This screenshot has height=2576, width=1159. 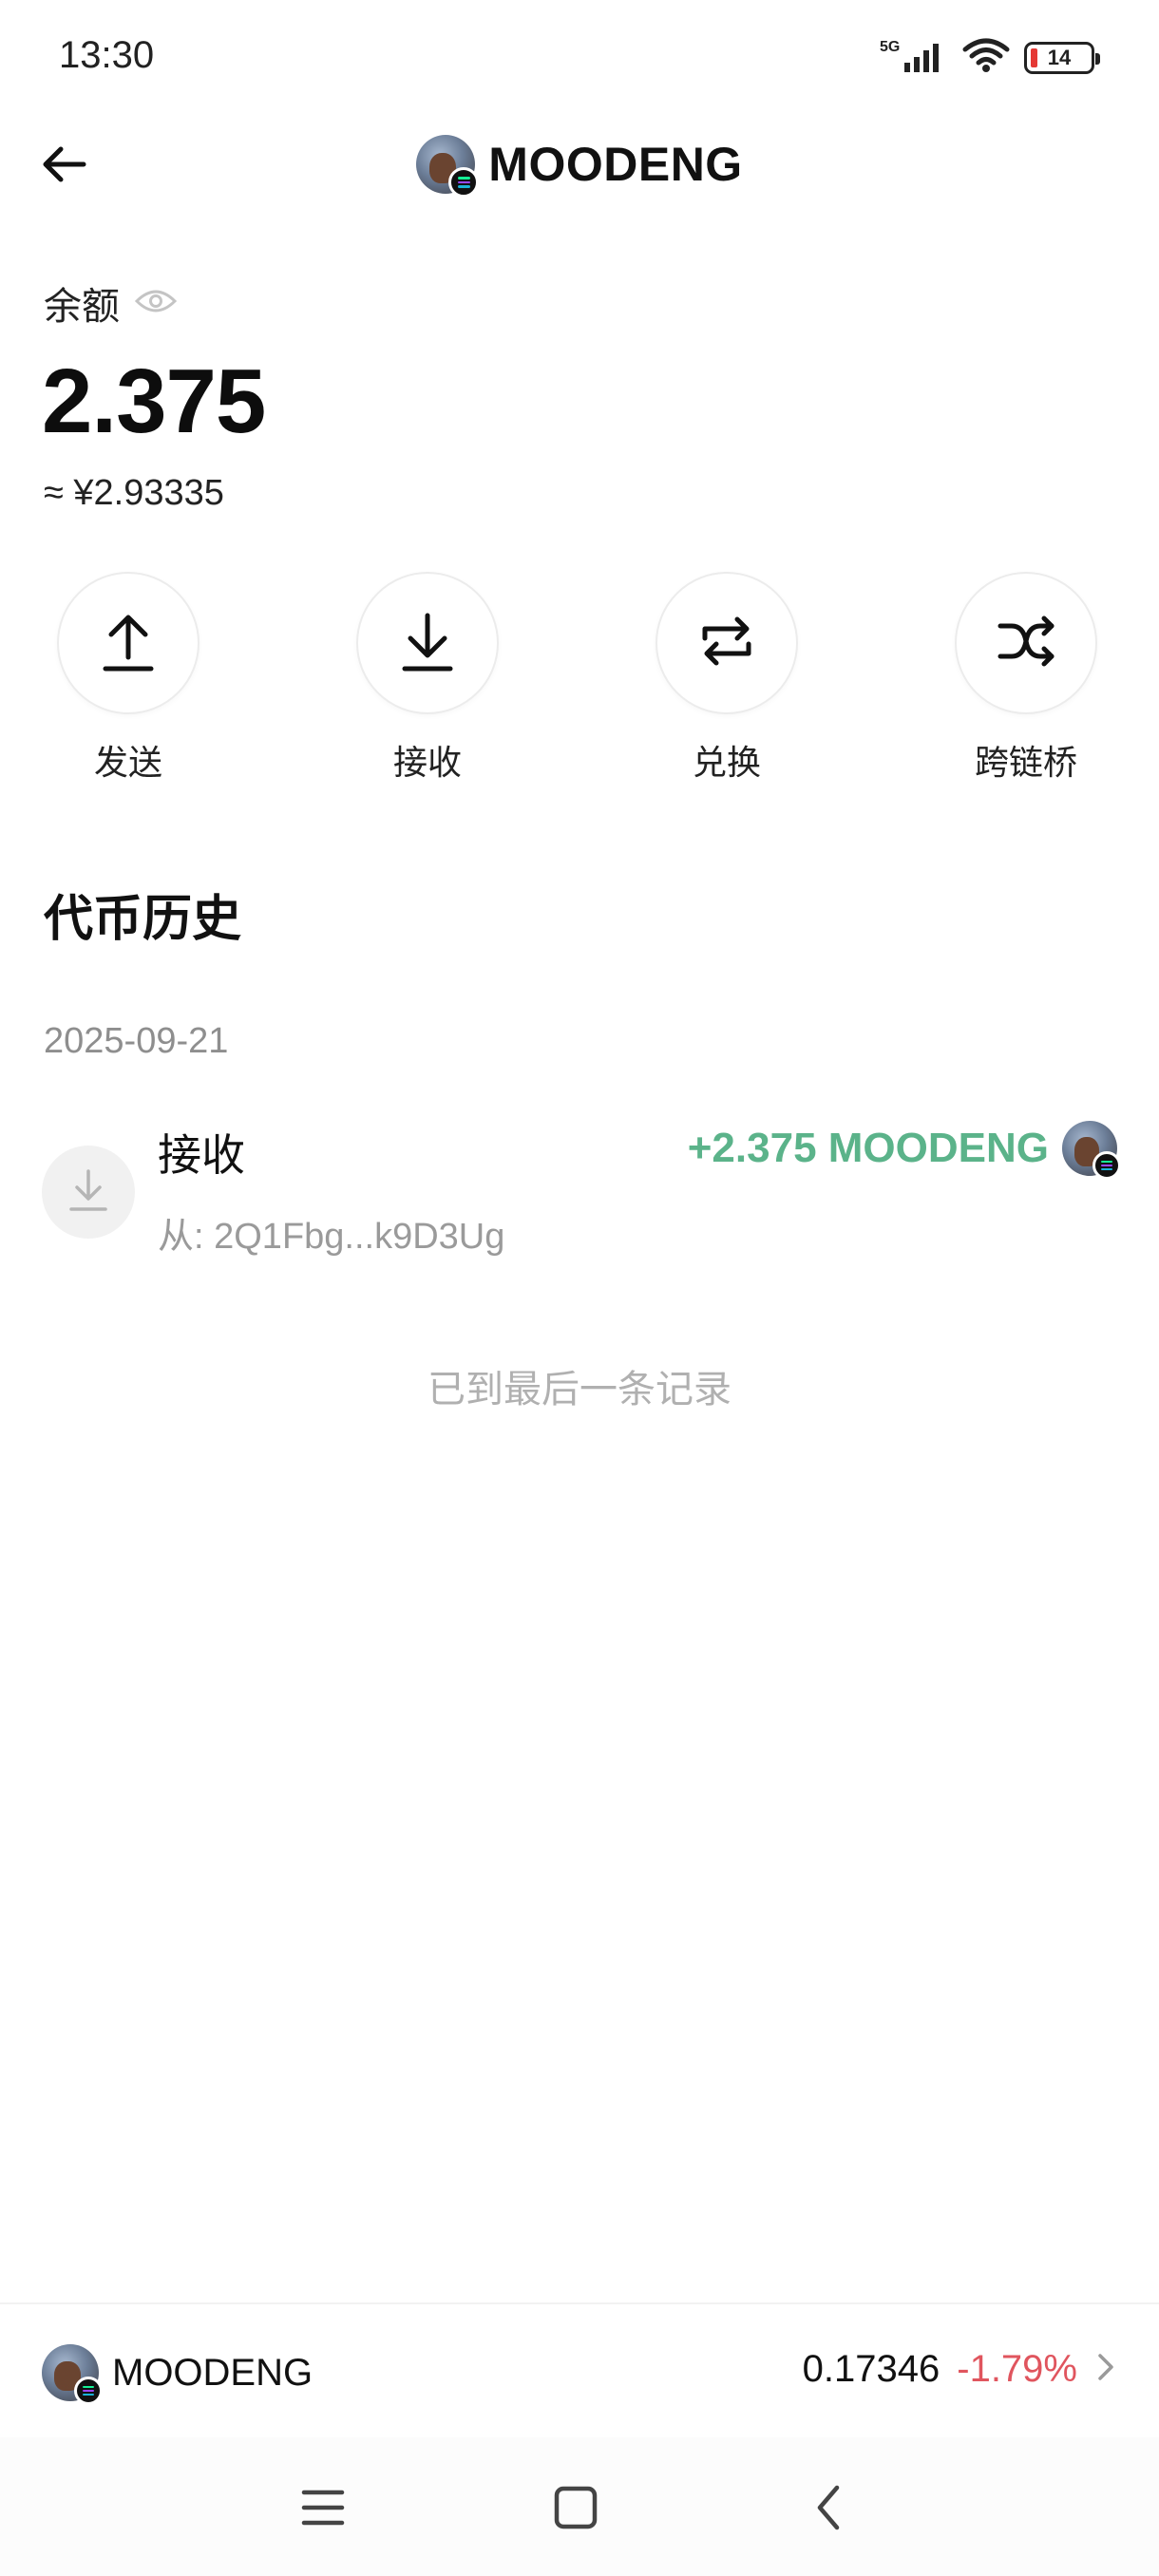 I want to click on swap-label: 兑换, so click(x=726, y=762).